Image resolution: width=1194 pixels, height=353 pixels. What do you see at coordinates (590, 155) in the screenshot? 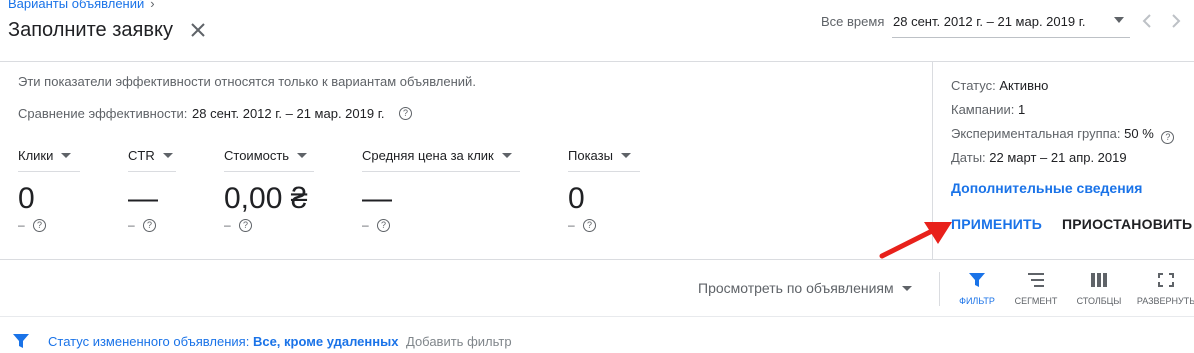
I see `metric-label: Показы` at bounding box center [590, 155].